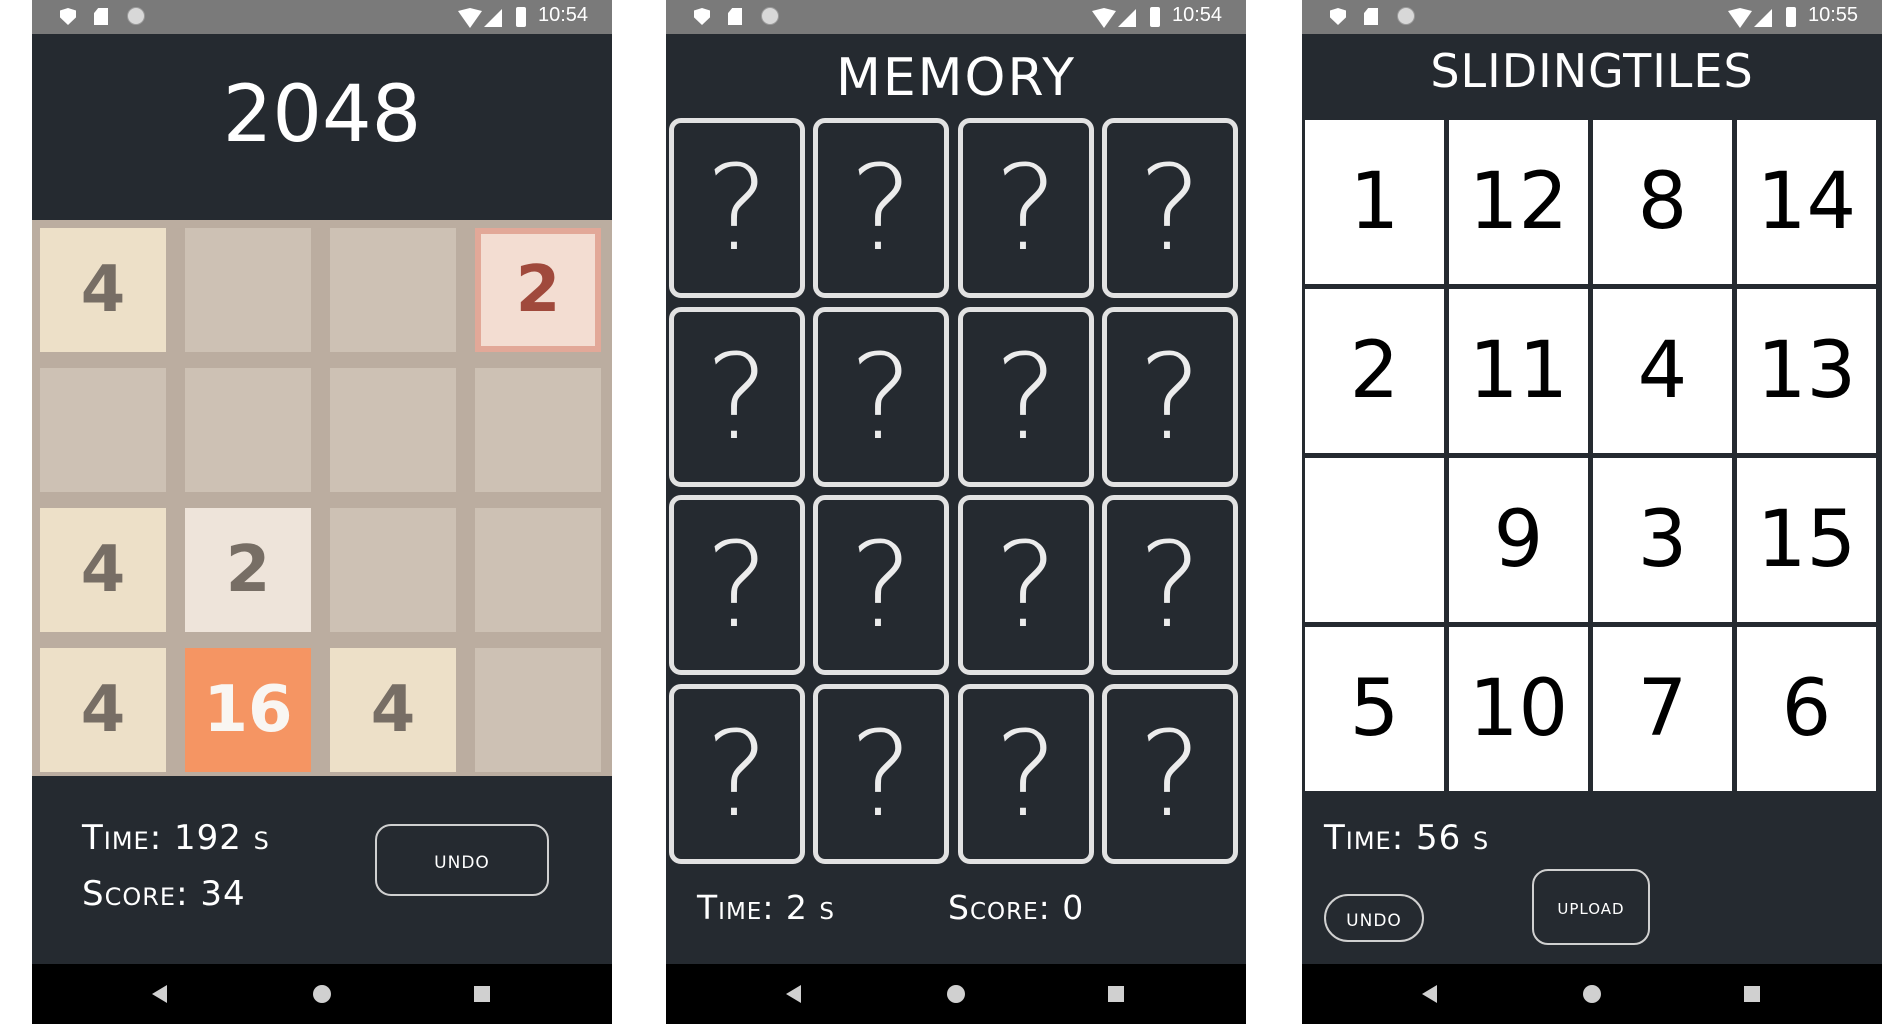  What do you see at coordinates (164, 894) in the screenshot?
I see `score-label: Score: 34` at bounding box center [164, 894].